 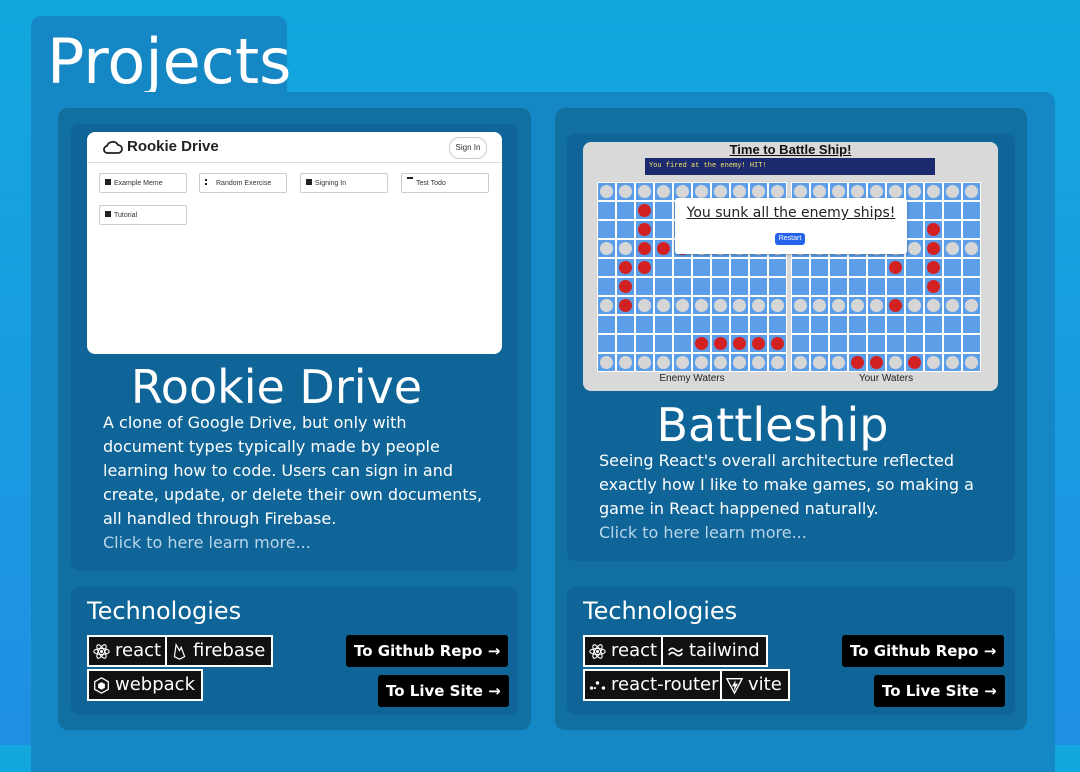 What do you see at coordinates (624, 651) in the screenshot?
I see `tech-badge-react: react` at bounding box center [624, 651].